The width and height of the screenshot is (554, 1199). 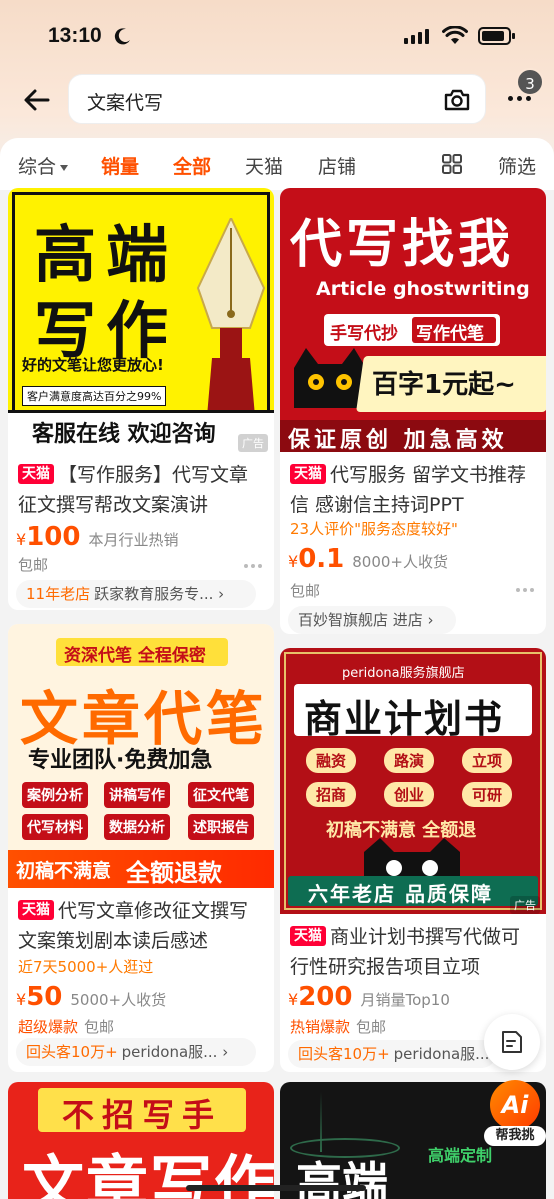 I want to click on product-title: 天猫 商业计划书撰写代做可行性研究报告项目立项, so click(x=405, y=952).